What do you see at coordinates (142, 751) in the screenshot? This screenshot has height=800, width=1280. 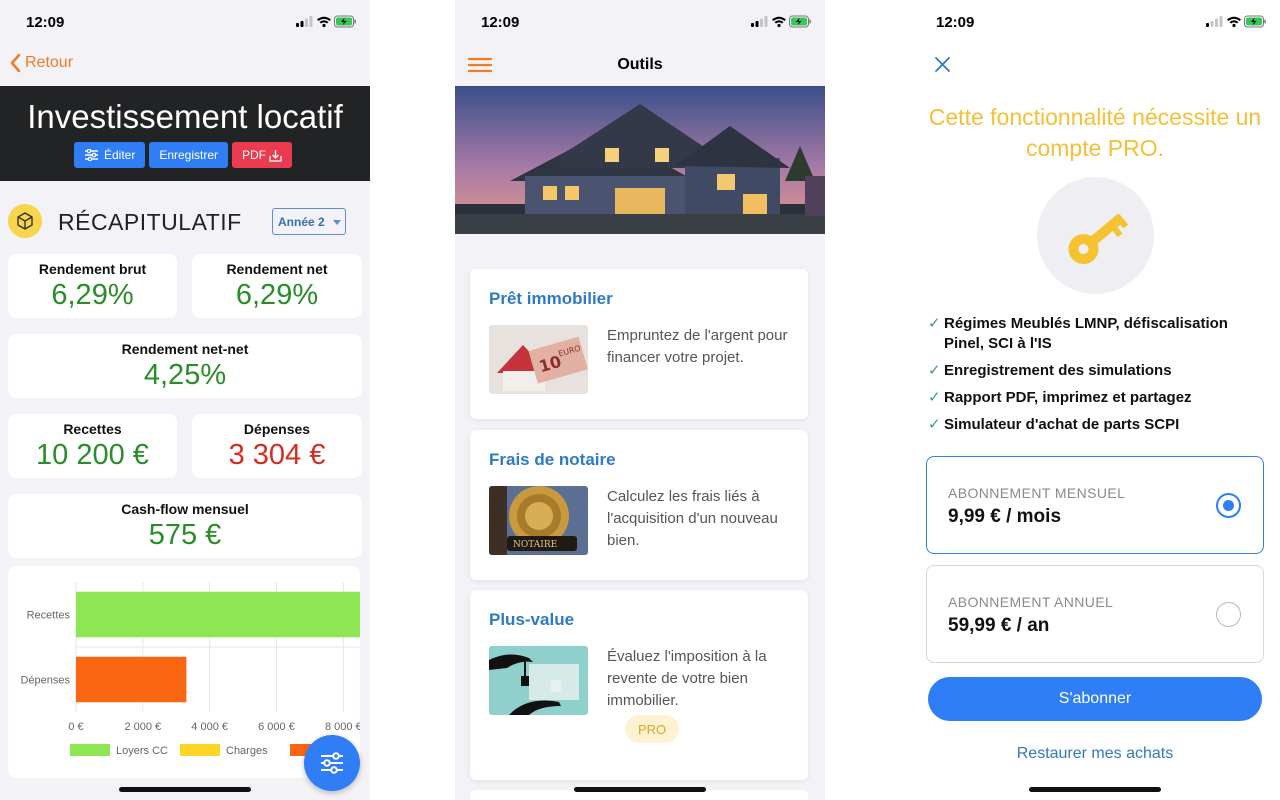 I see `legend-label: Loyers CC` at bounding box center [142, 751].